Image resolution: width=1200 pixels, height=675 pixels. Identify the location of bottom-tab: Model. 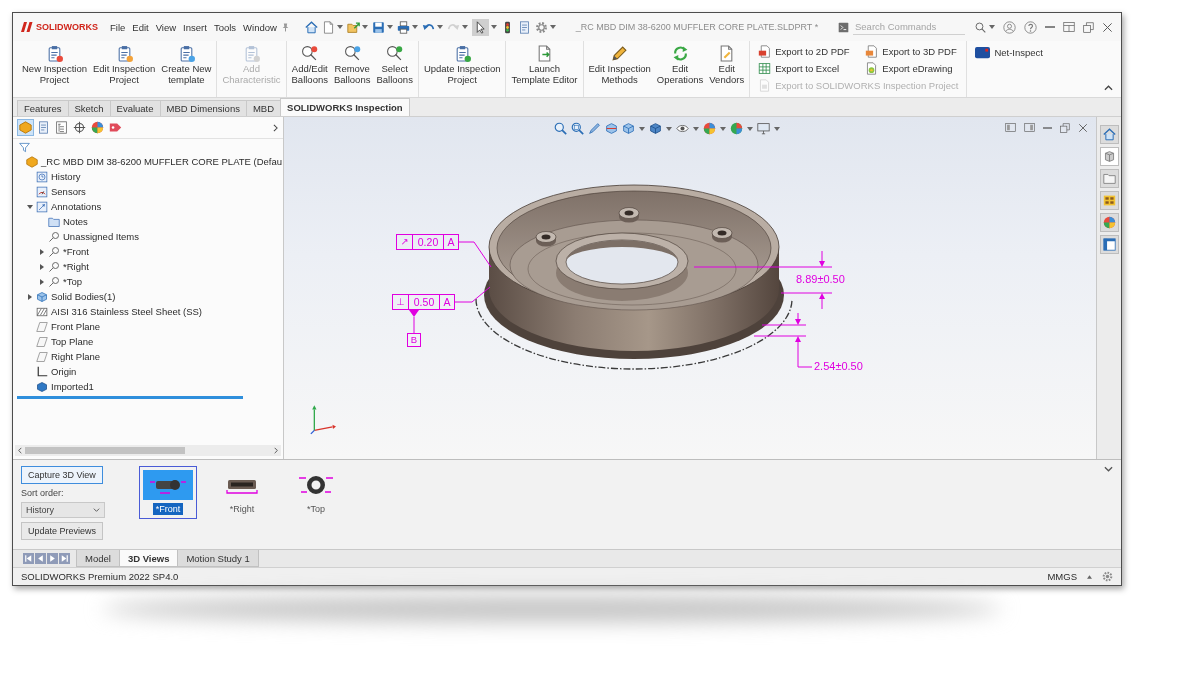
(98, 558).